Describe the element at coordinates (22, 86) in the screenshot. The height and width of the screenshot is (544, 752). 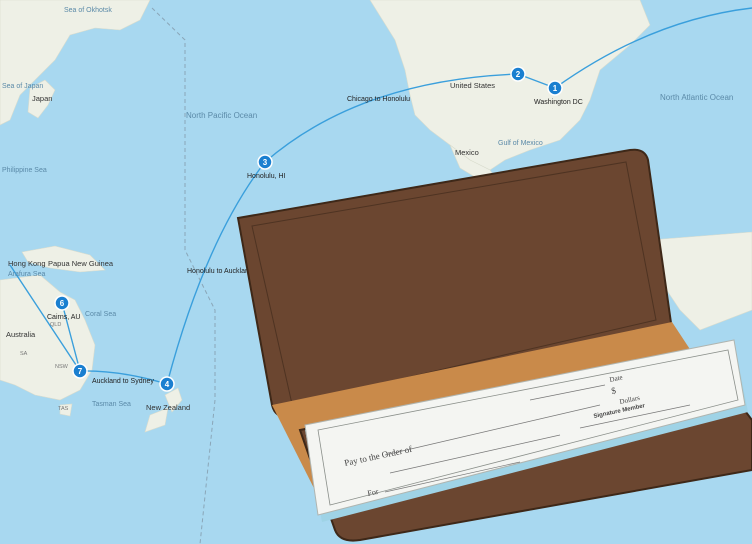
I see `sea-of-japan-label: Sea of Japan` at that location.